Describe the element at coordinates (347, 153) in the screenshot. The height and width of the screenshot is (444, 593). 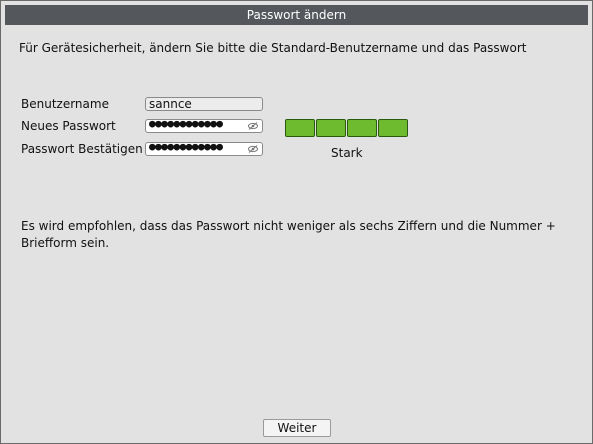
I see `strength-label: Stark` at that location.